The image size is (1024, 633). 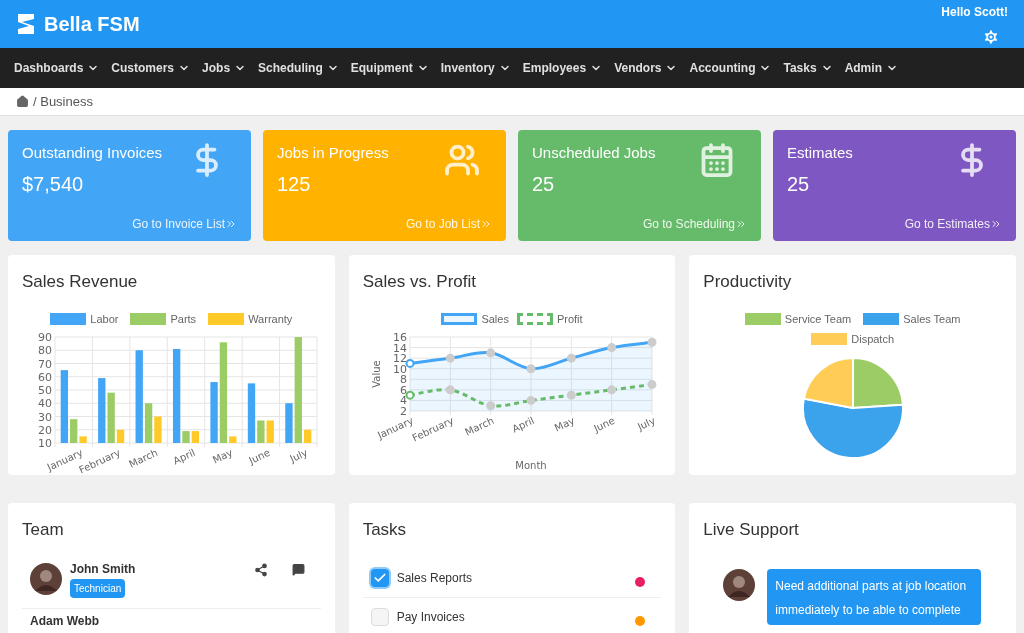 What do you see at coordinates (403, 401) in the screenshot?
I see `y-tick-label: 4` at bounding box center [403, 401].